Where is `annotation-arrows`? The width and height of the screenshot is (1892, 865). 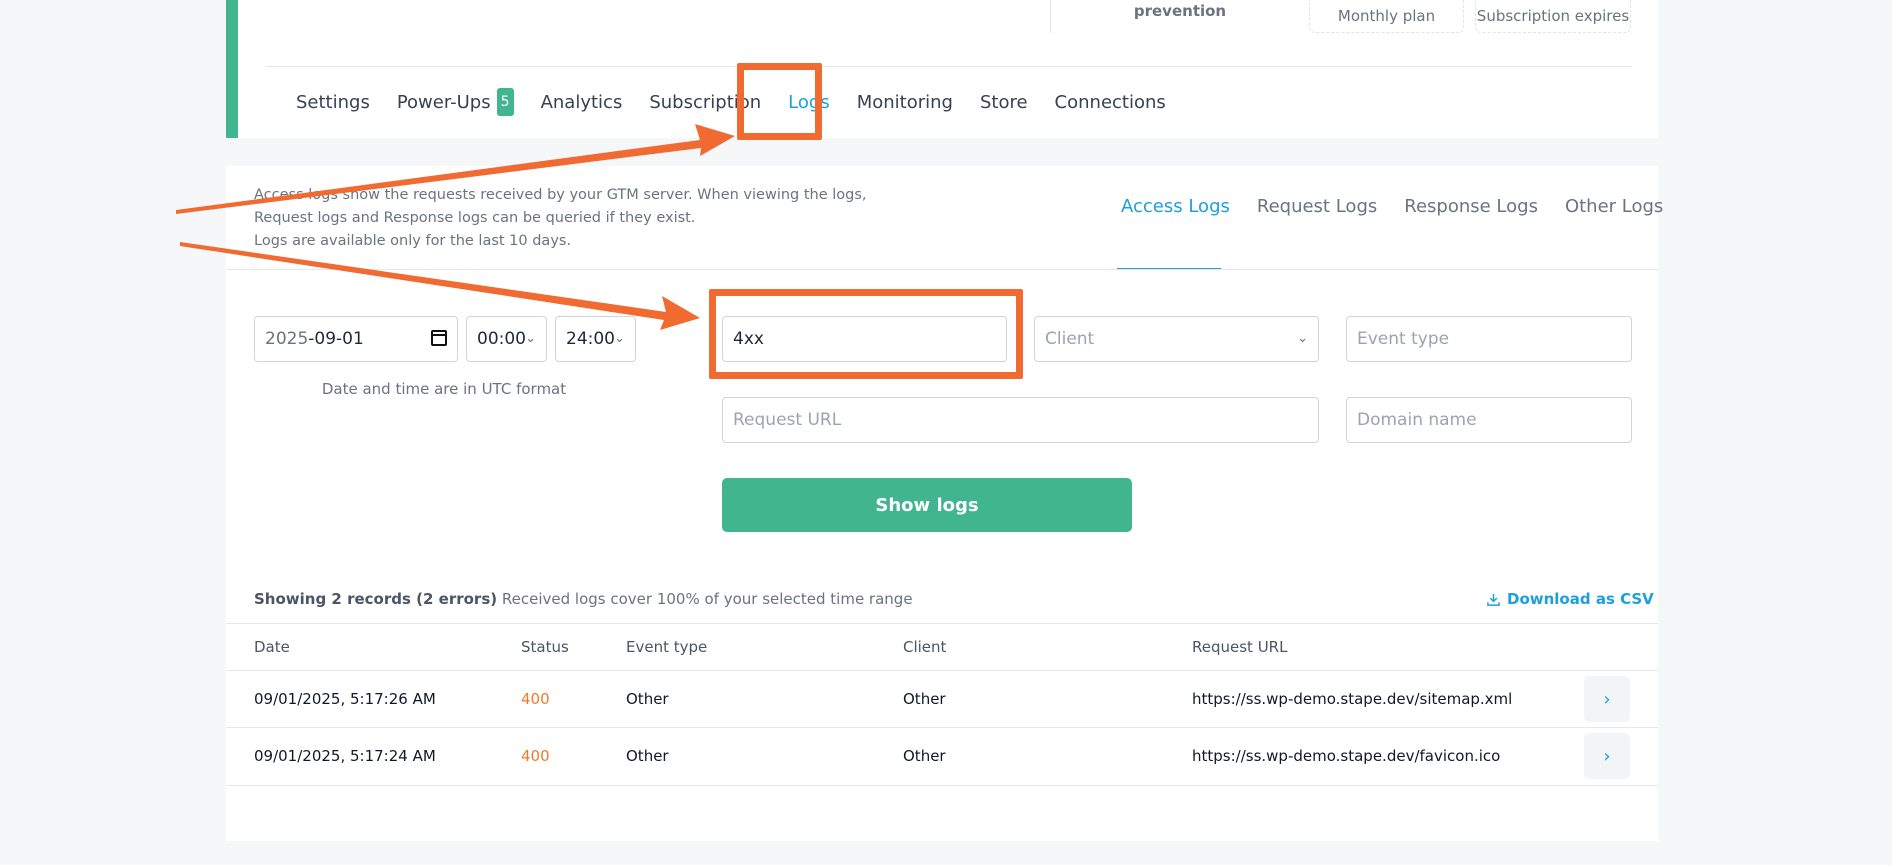 annotation-arrows is located at coordinates (455, 227).